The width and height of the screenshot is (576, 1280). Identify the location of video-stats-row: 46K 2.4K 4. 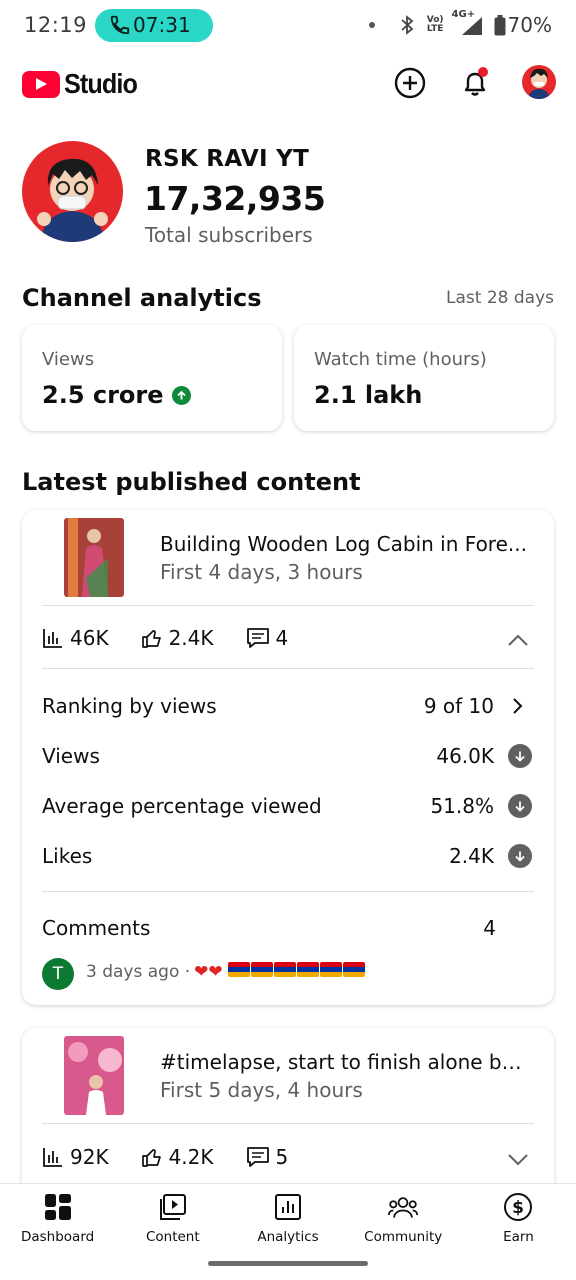
(181, 638).